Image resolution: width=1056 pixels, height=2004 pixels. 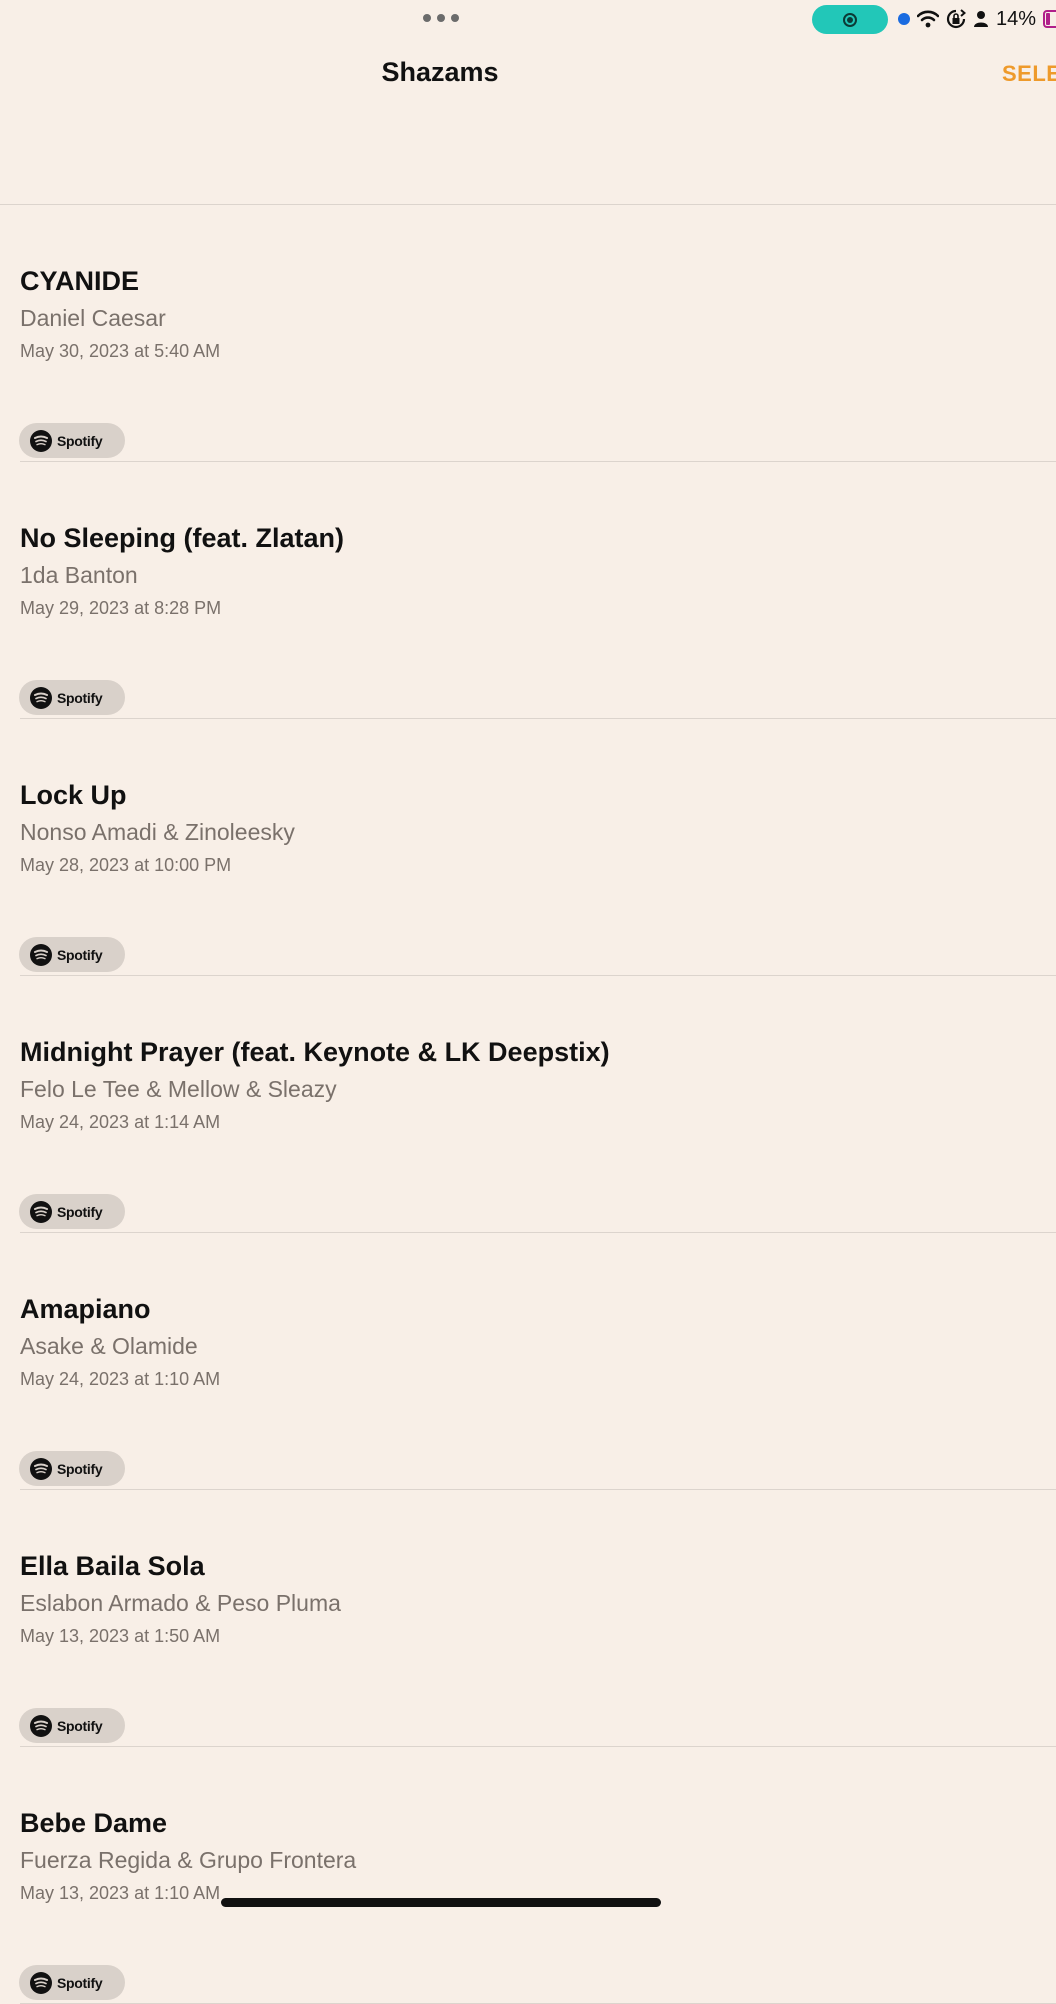 I want to click on screen-record-icon, so click(x=850, y=19).